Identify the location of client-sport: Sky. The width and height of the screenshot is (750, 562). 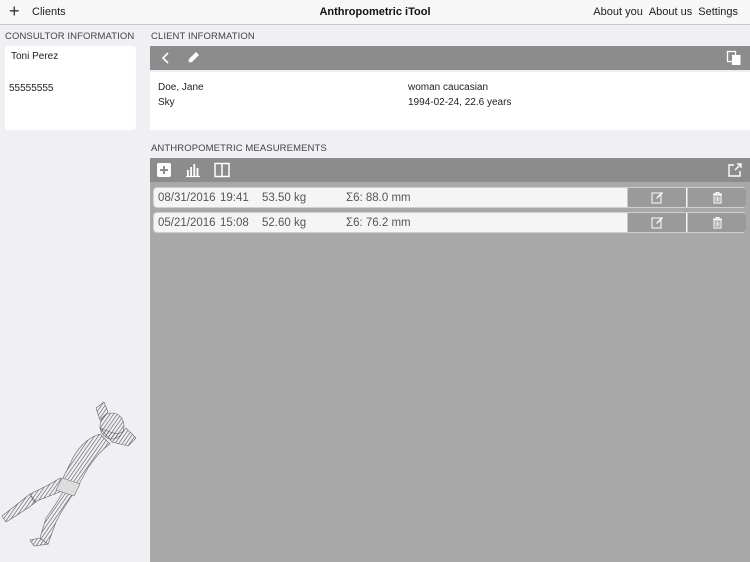
(166, 102).